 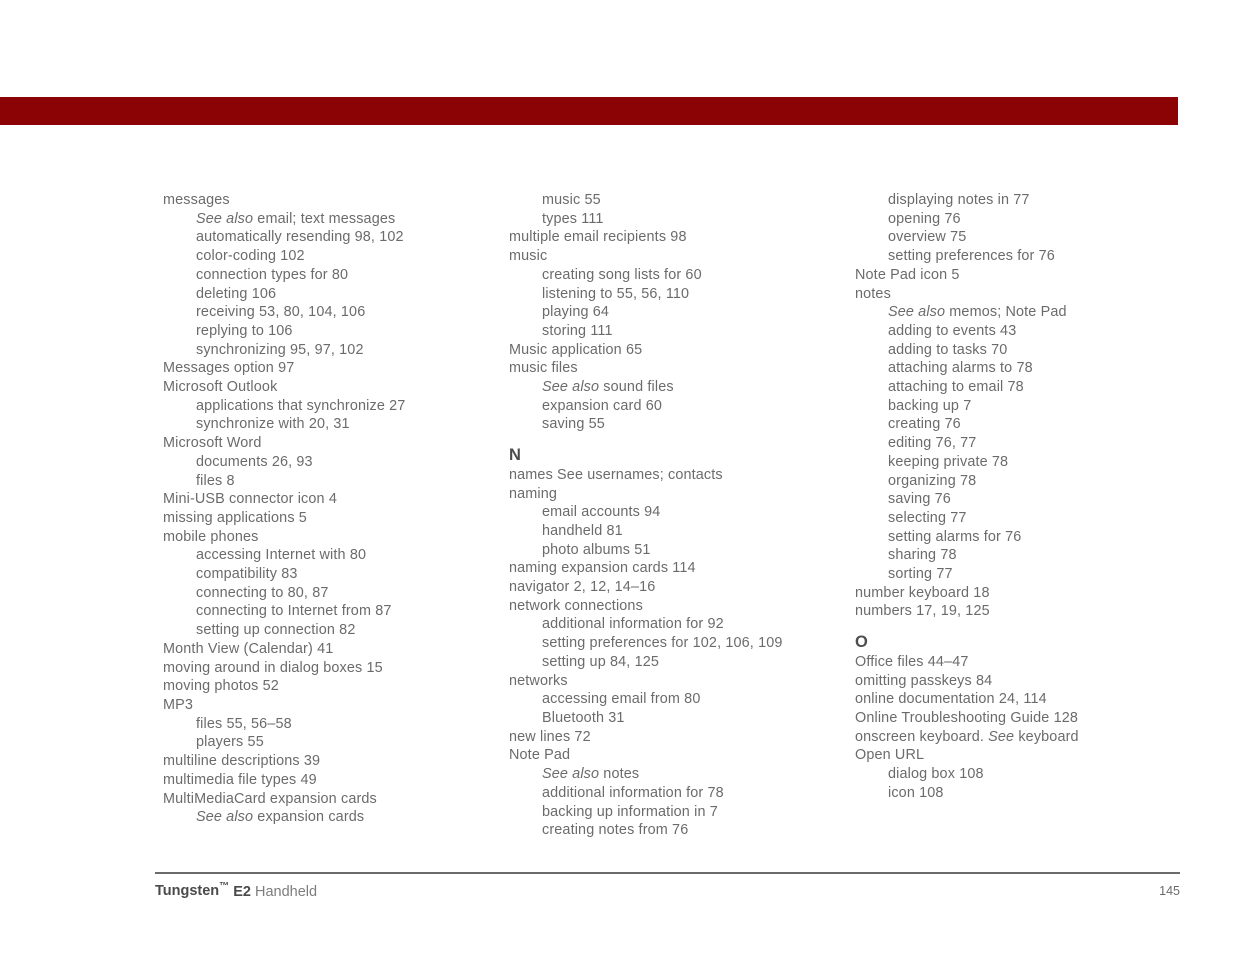 I want to click on index-subentry: selecting 77, so click(x=927, y=517).